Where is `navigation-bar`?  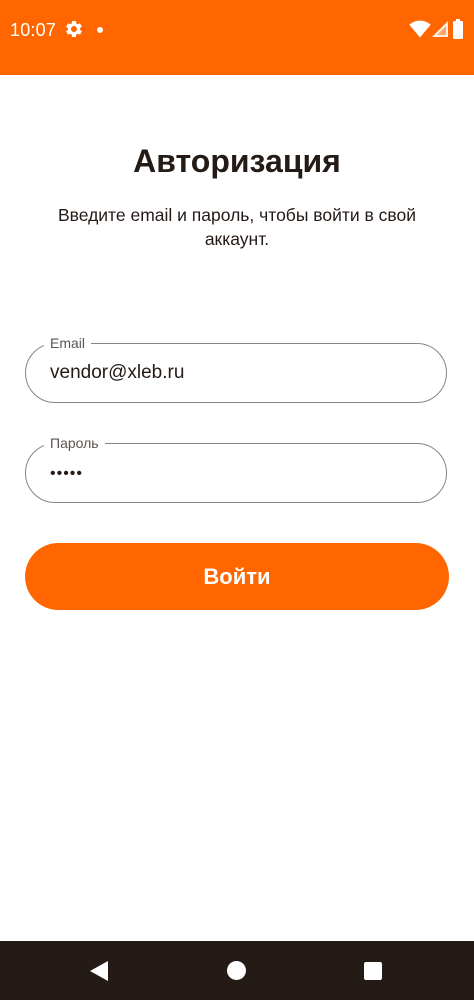
navigation-bar is located at coordinates (237, 970).